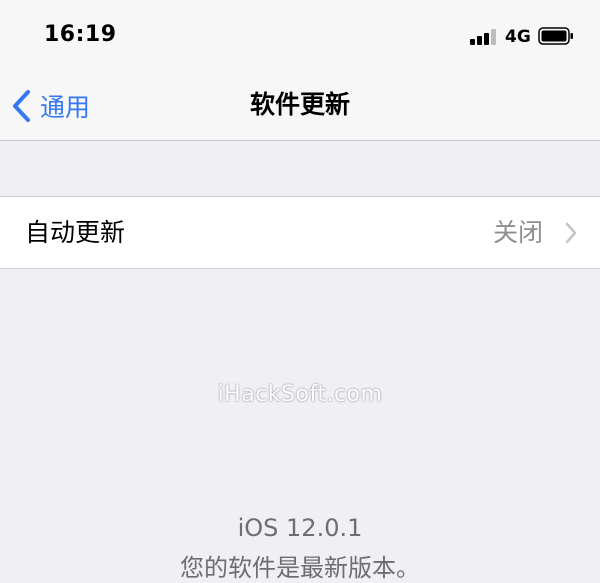 This screenshot has width=600, height=583. Describe the element at coordinates (21, 106) in the screenshot. I see `chevron-left-icon` at that location.